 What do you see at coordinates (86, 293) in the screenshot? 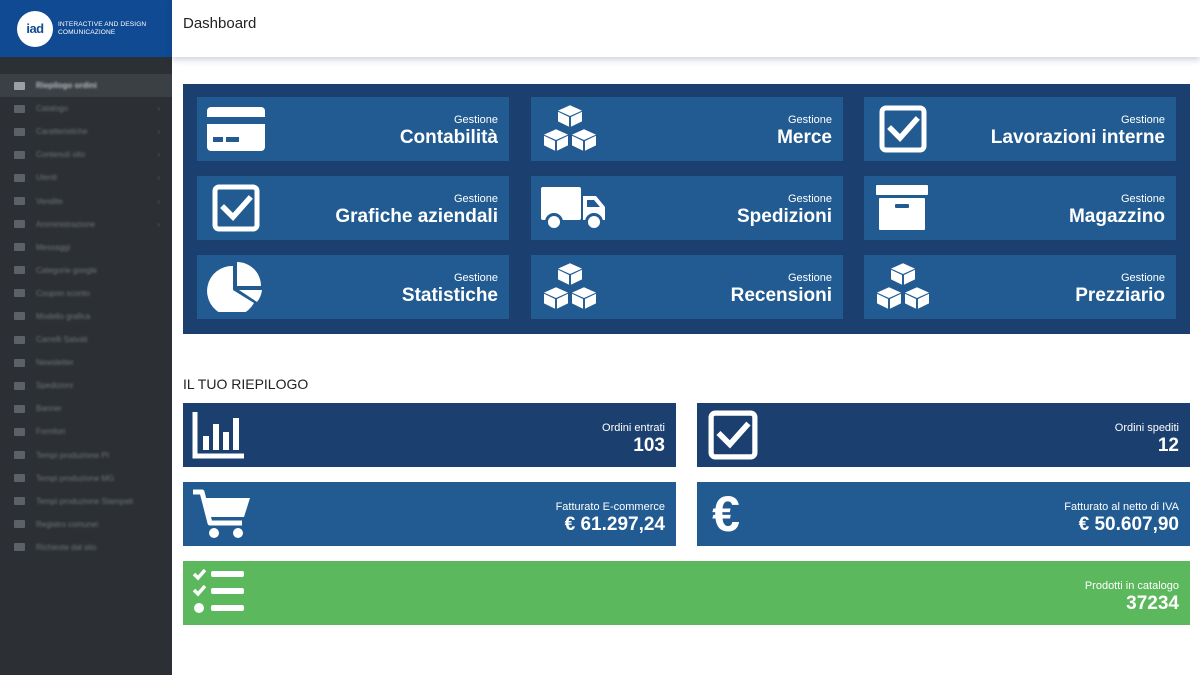
I see `sidebar-item: Coupon sconto` at bounding box center [86, 293].